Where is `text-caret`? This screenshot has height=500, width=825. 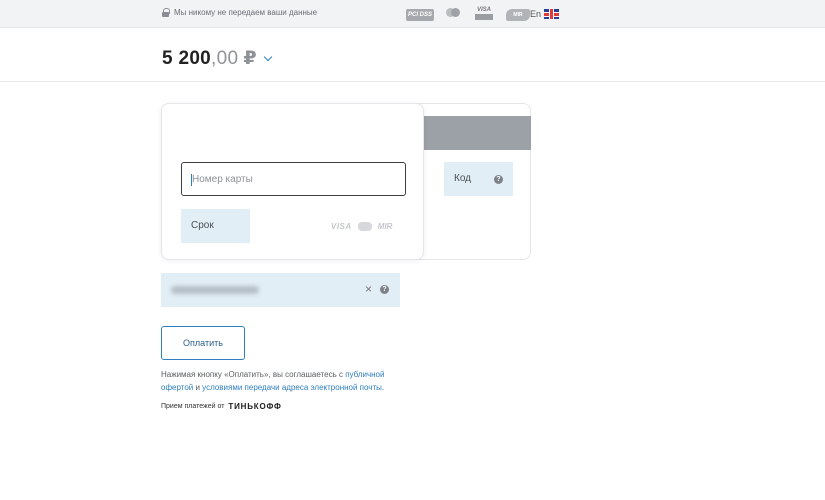 text-caret is located at coordinates (191, 180).